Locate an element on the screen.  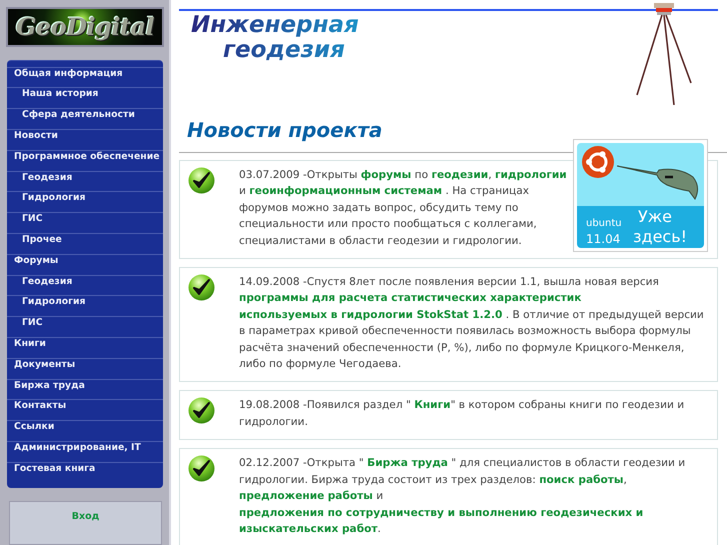
page-title: Новости проекта is located at coordinates (285, 130).